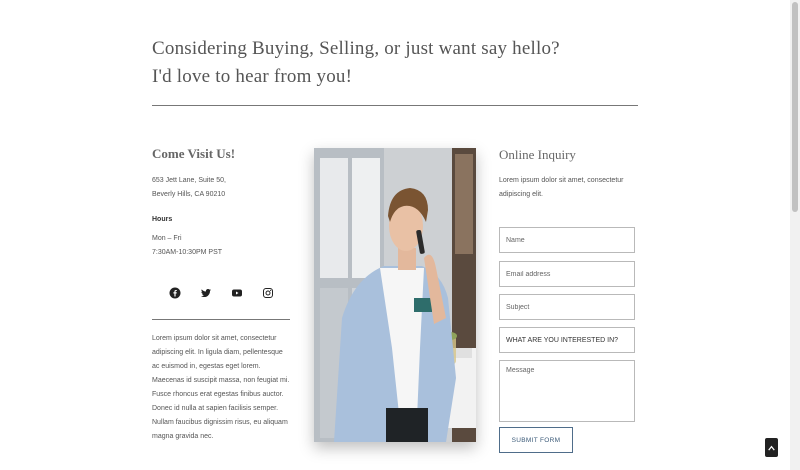 The height and width of the screenshot is (470, 800). I want to click on scrollbar-thumb, so click(795, 107).